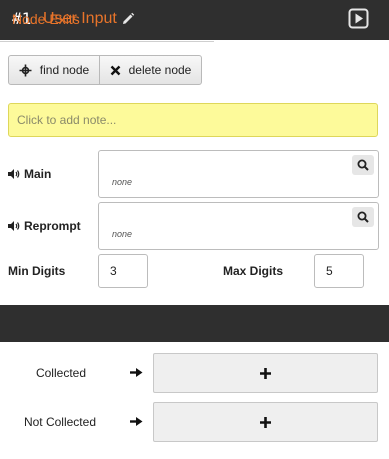 This screenshot has width=389, height=459. I want to click on delete-node-label: delete node, so click(160, 70).